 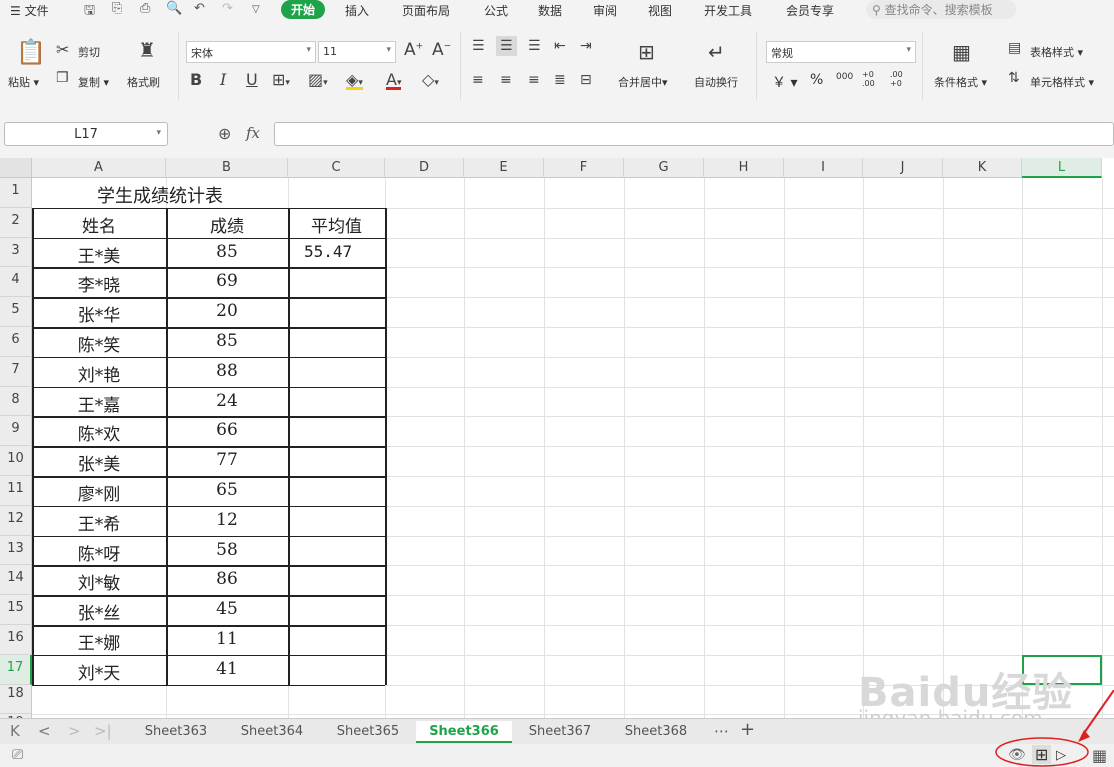 I want to click on sheet-tab-364: Sheet364, so click(x=272, y=732).